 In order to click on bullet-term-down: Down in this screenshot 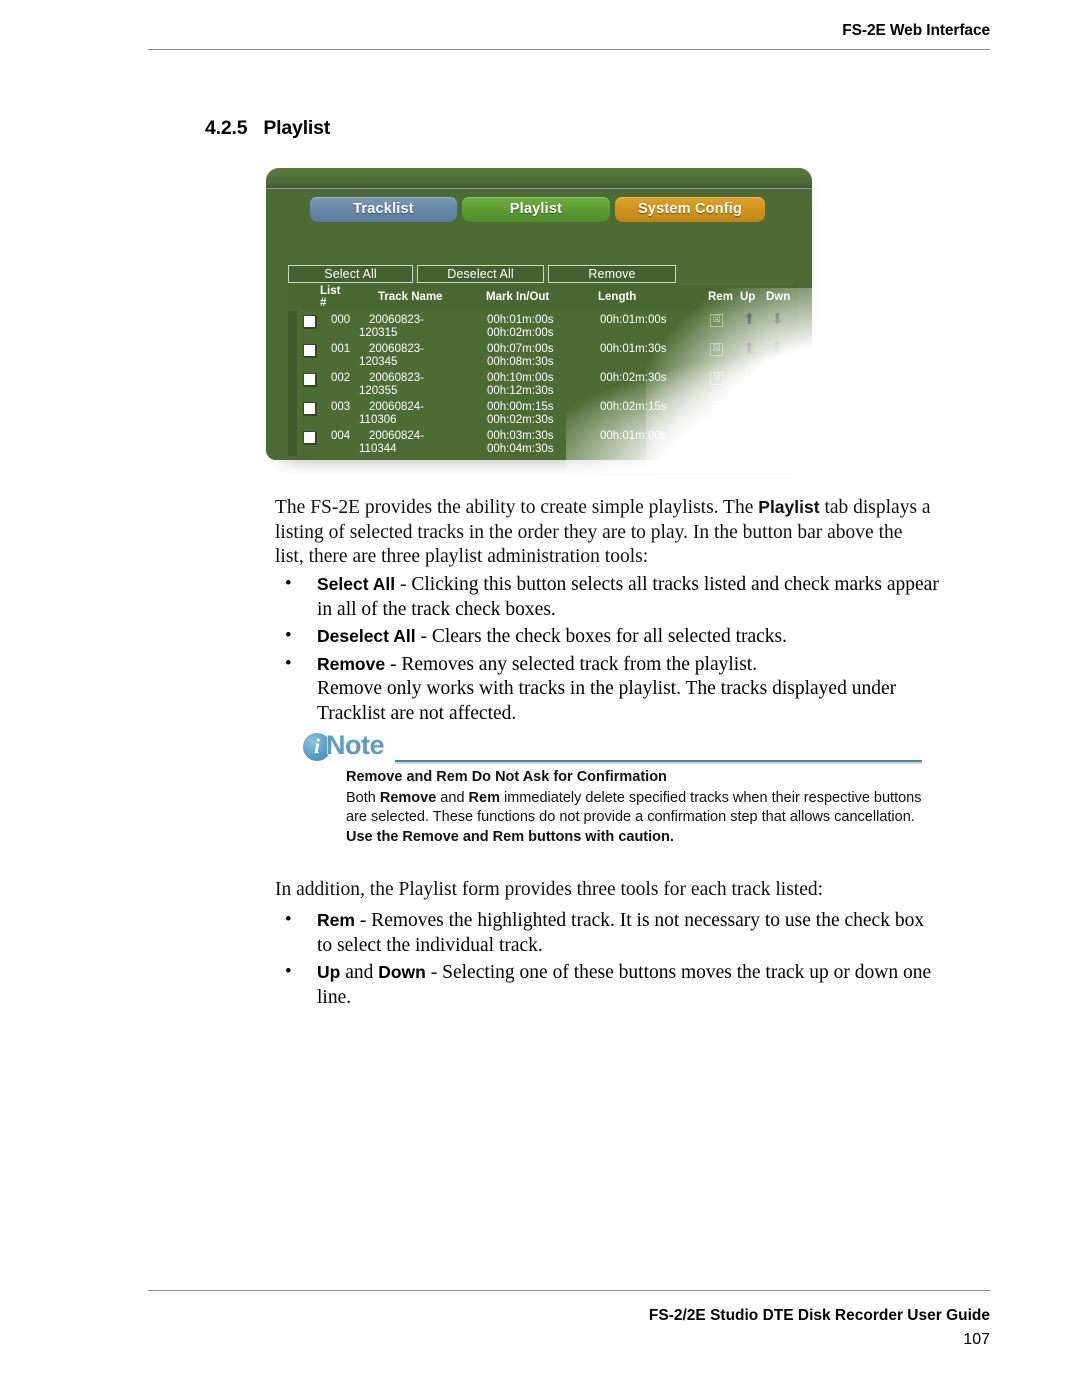, I will do `click(402, 972)`.